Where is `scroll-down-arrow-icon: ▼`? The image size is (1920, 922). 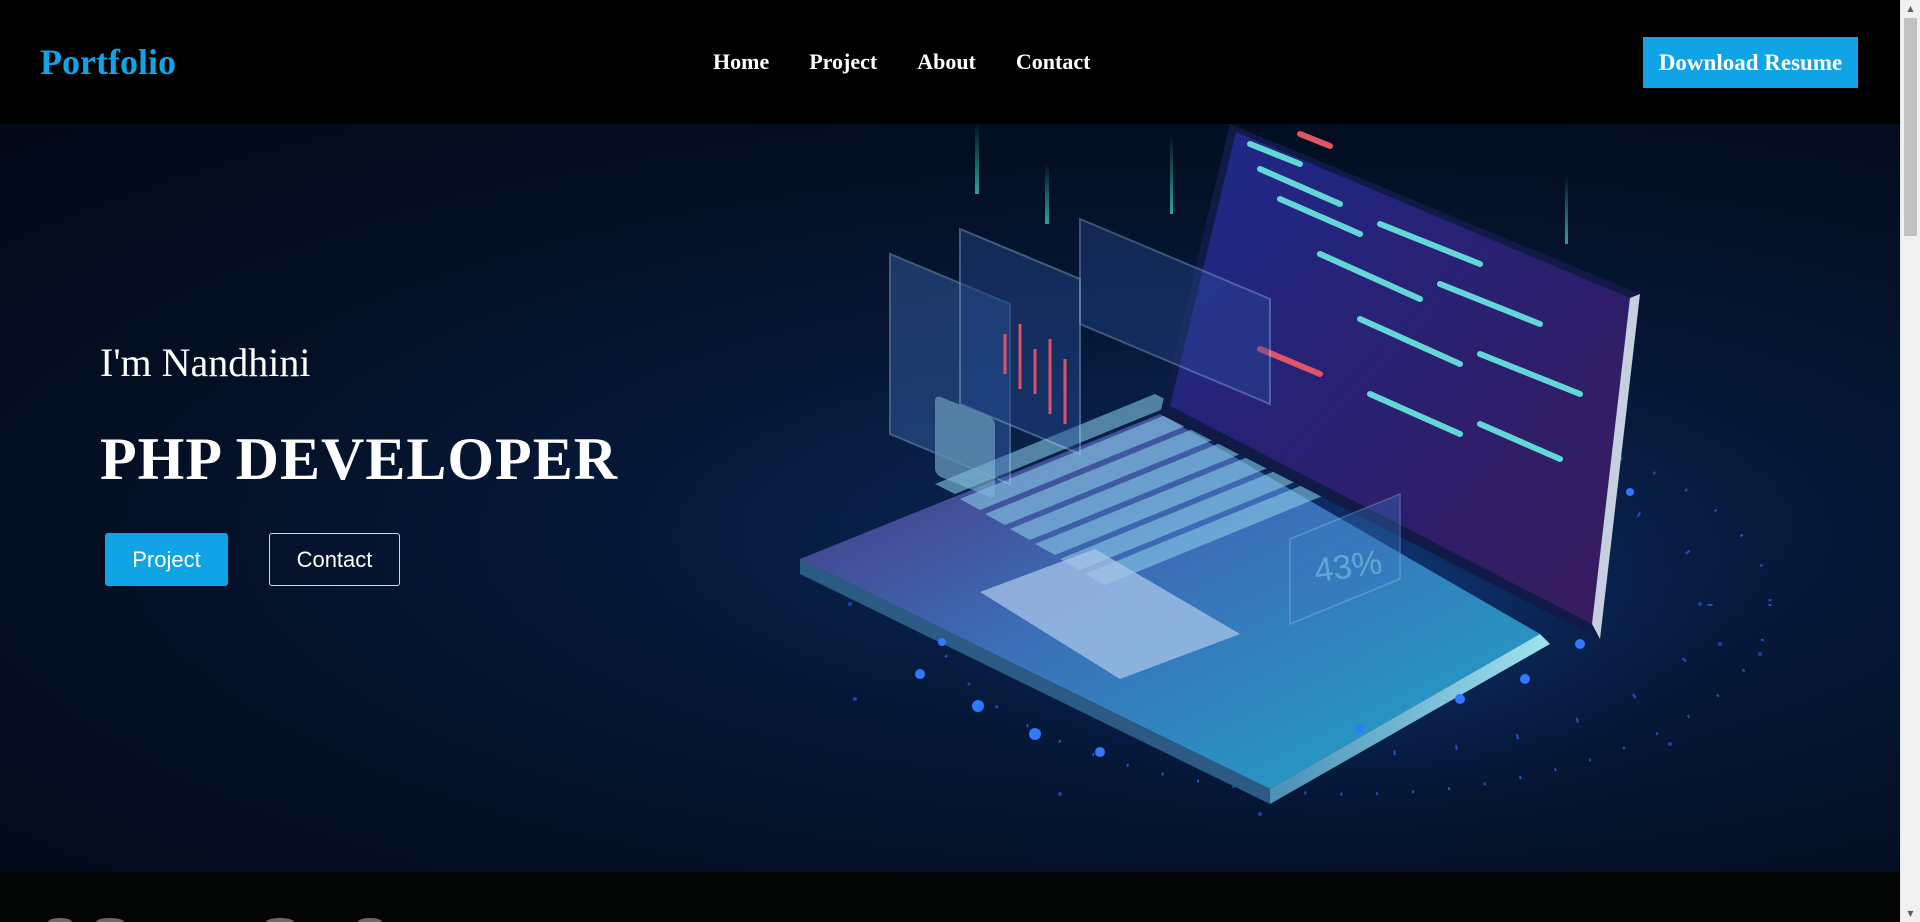 scroll-down-arrow-icon: ▼ is located at coordinates (1910, 913).